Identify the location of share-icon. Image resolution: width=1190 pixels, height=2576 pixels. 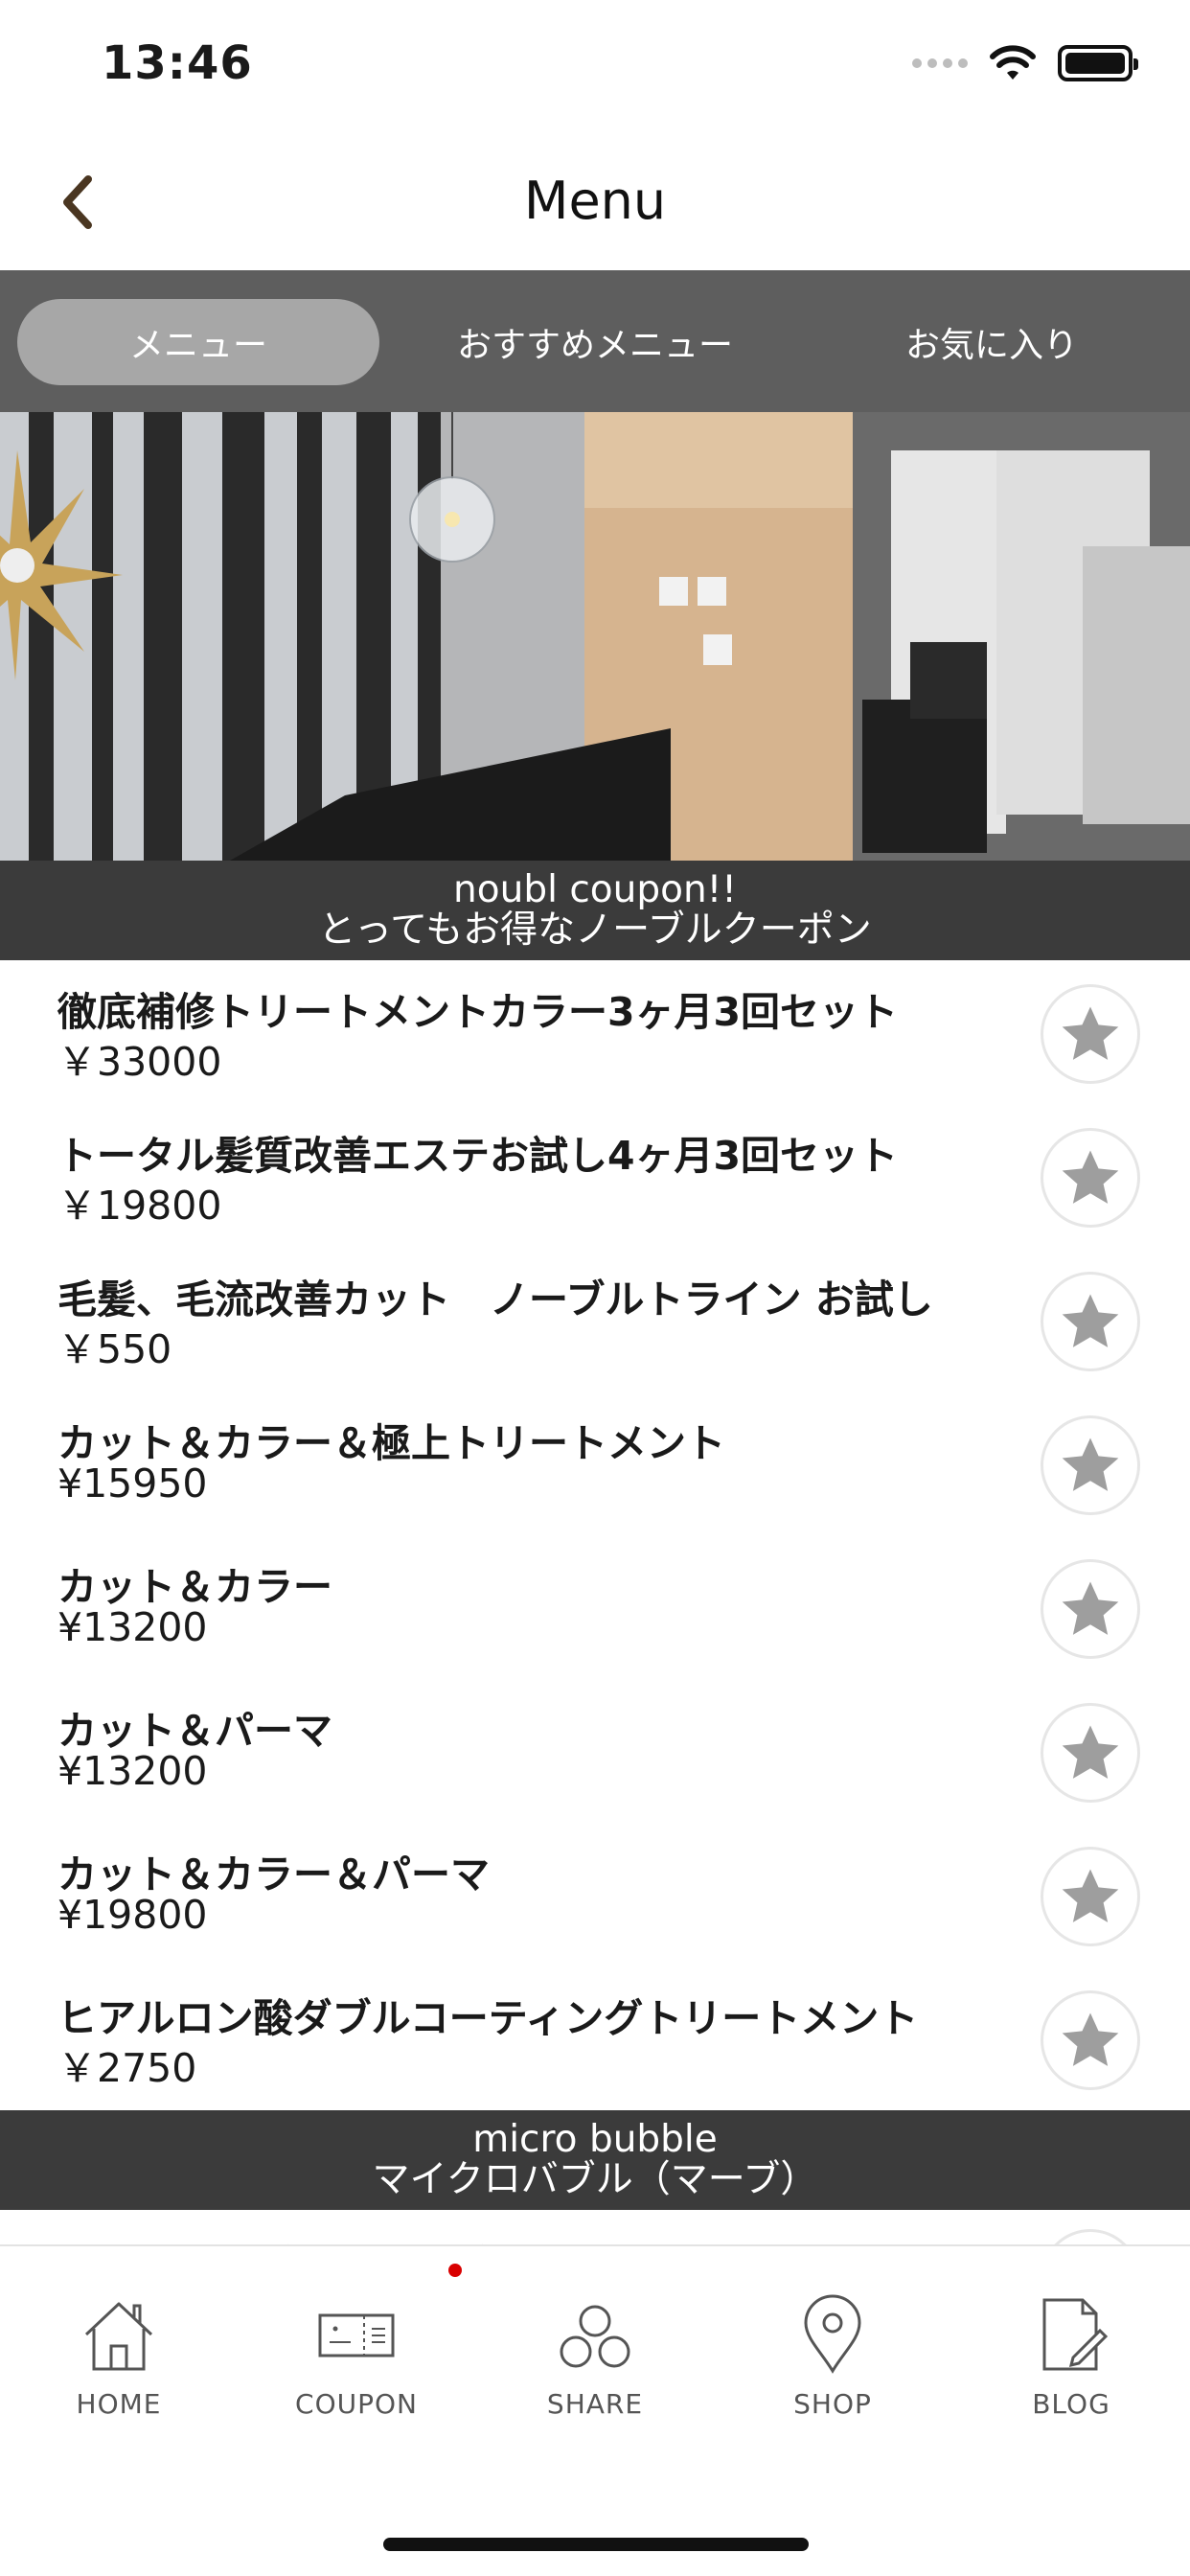
(595, 2336).